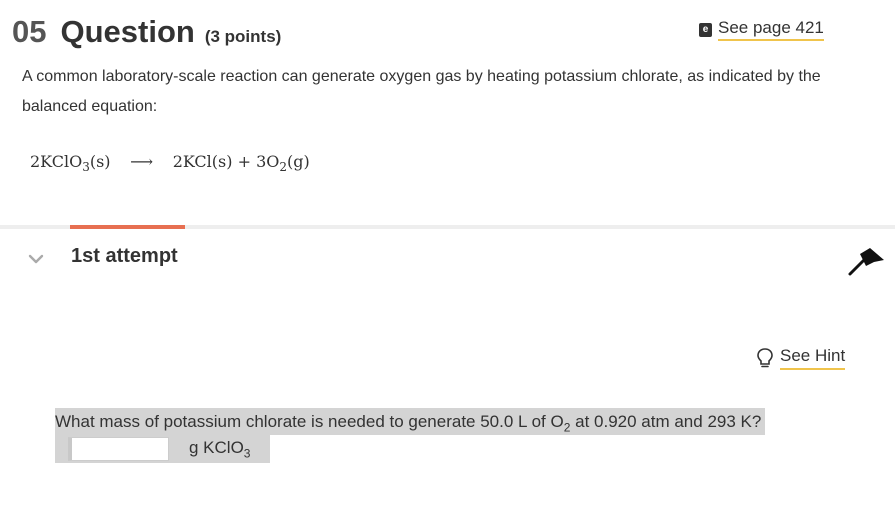  What do you see at coordinates (866, 262) in the screenshot?
I see `flag-icon` at bounding box center [866, 262].